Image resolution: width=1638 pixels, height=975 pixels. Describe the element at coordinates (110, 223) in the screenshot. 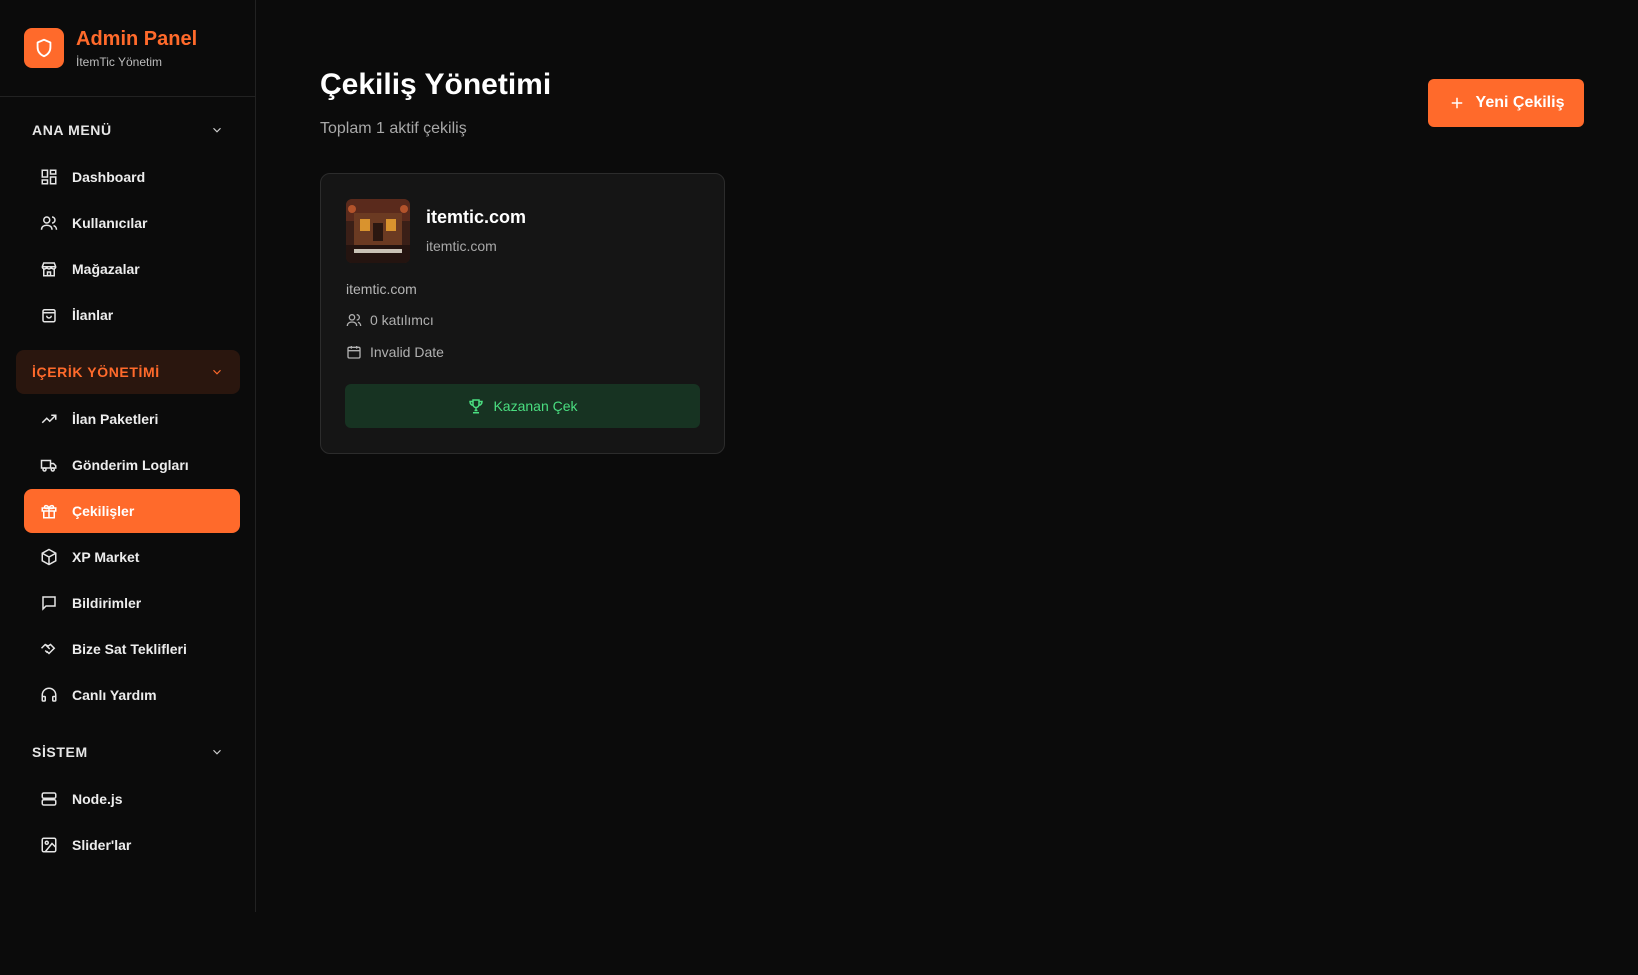

I see `sidebar-item-label: Kullanıcılar` at that location.